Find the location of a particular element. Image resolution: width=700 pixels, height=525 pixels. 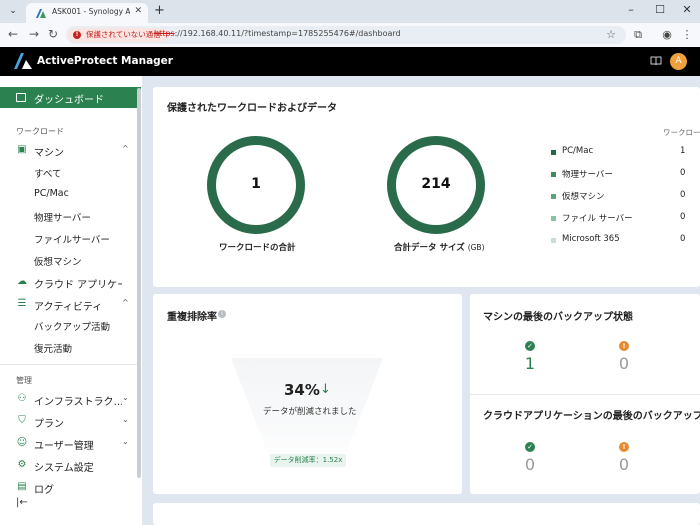

cloud-app-icon: ☁ is located at coordinates (22, 281).